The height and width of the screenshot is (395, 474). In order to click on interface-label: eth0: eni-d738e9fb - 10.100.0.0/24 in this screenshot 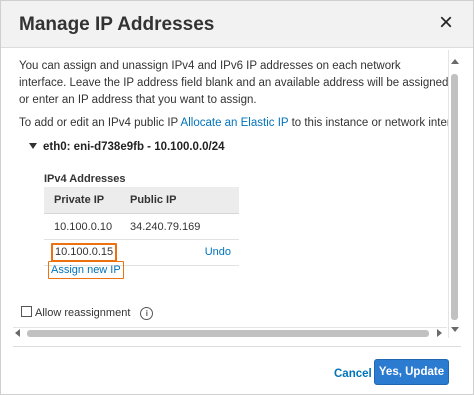, I will do `click(134, 147)`.